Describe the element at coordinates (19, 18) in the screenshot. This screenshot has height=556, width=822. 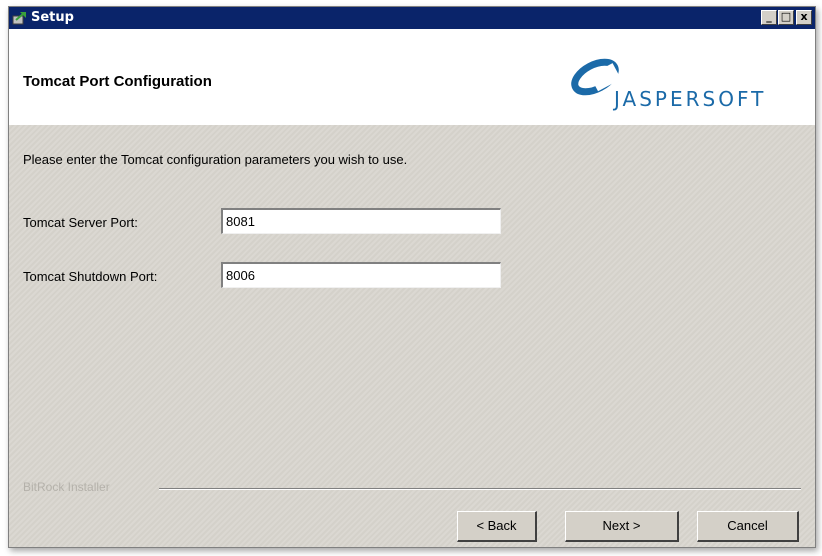
I see `setup-app-icon` at that location.